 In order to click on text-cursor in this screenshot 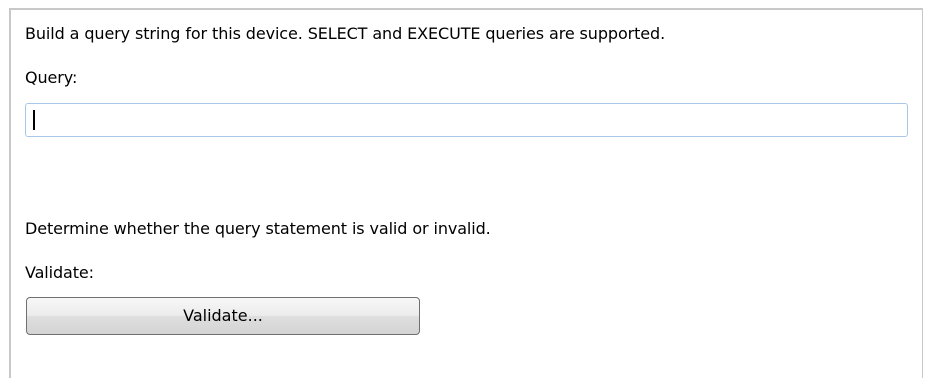, I will do `click(34, 120)`.